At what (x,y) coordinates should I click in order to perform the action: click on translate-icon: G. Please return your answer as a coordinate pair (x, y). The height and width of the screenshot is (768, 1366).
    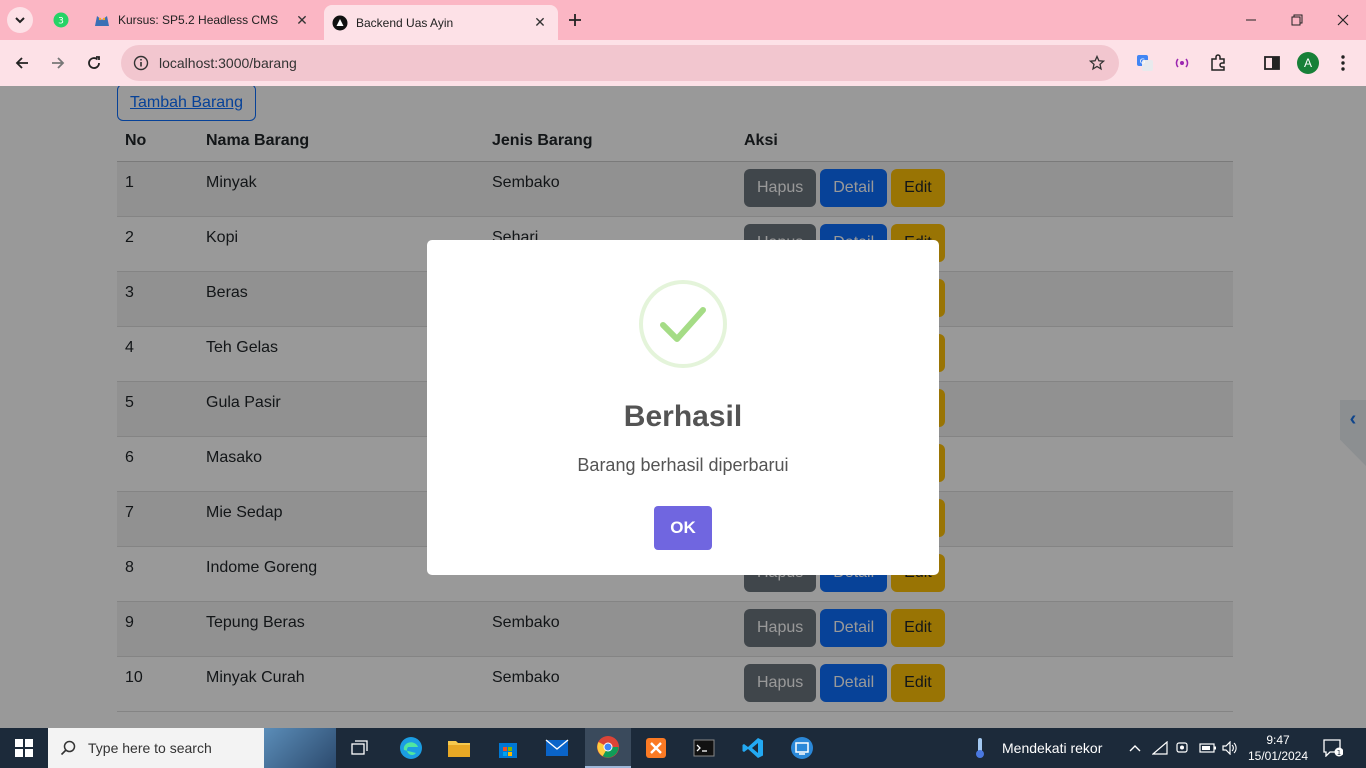
    Looking at the image, I should click on (1145, 63).